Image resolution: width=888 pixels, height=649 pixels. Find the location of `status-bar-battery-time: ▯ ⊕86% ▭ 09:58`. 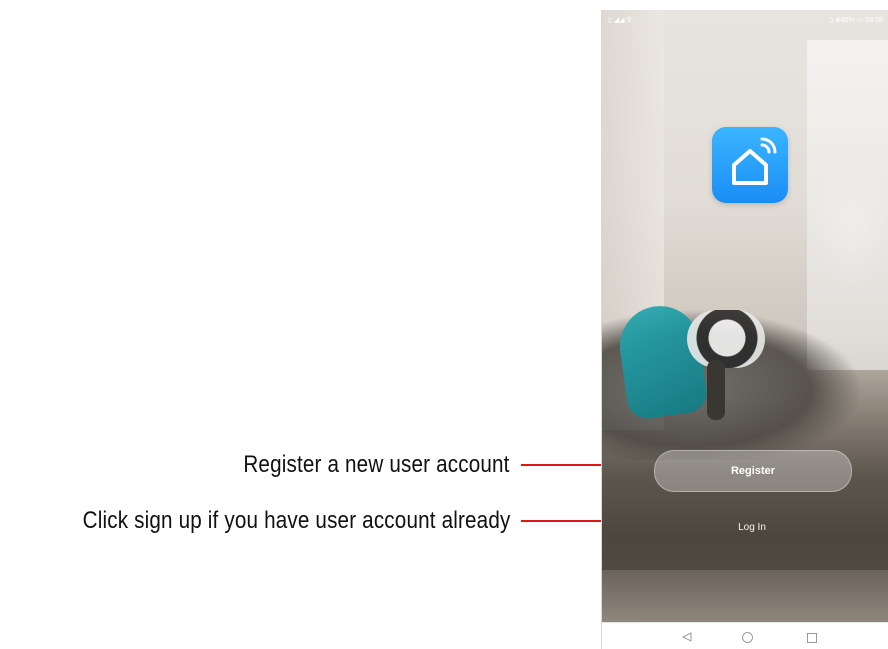

status-bar-battery-time: ▯ ⊕86% ▭ 09:58 is located at coordinates (856, 20).